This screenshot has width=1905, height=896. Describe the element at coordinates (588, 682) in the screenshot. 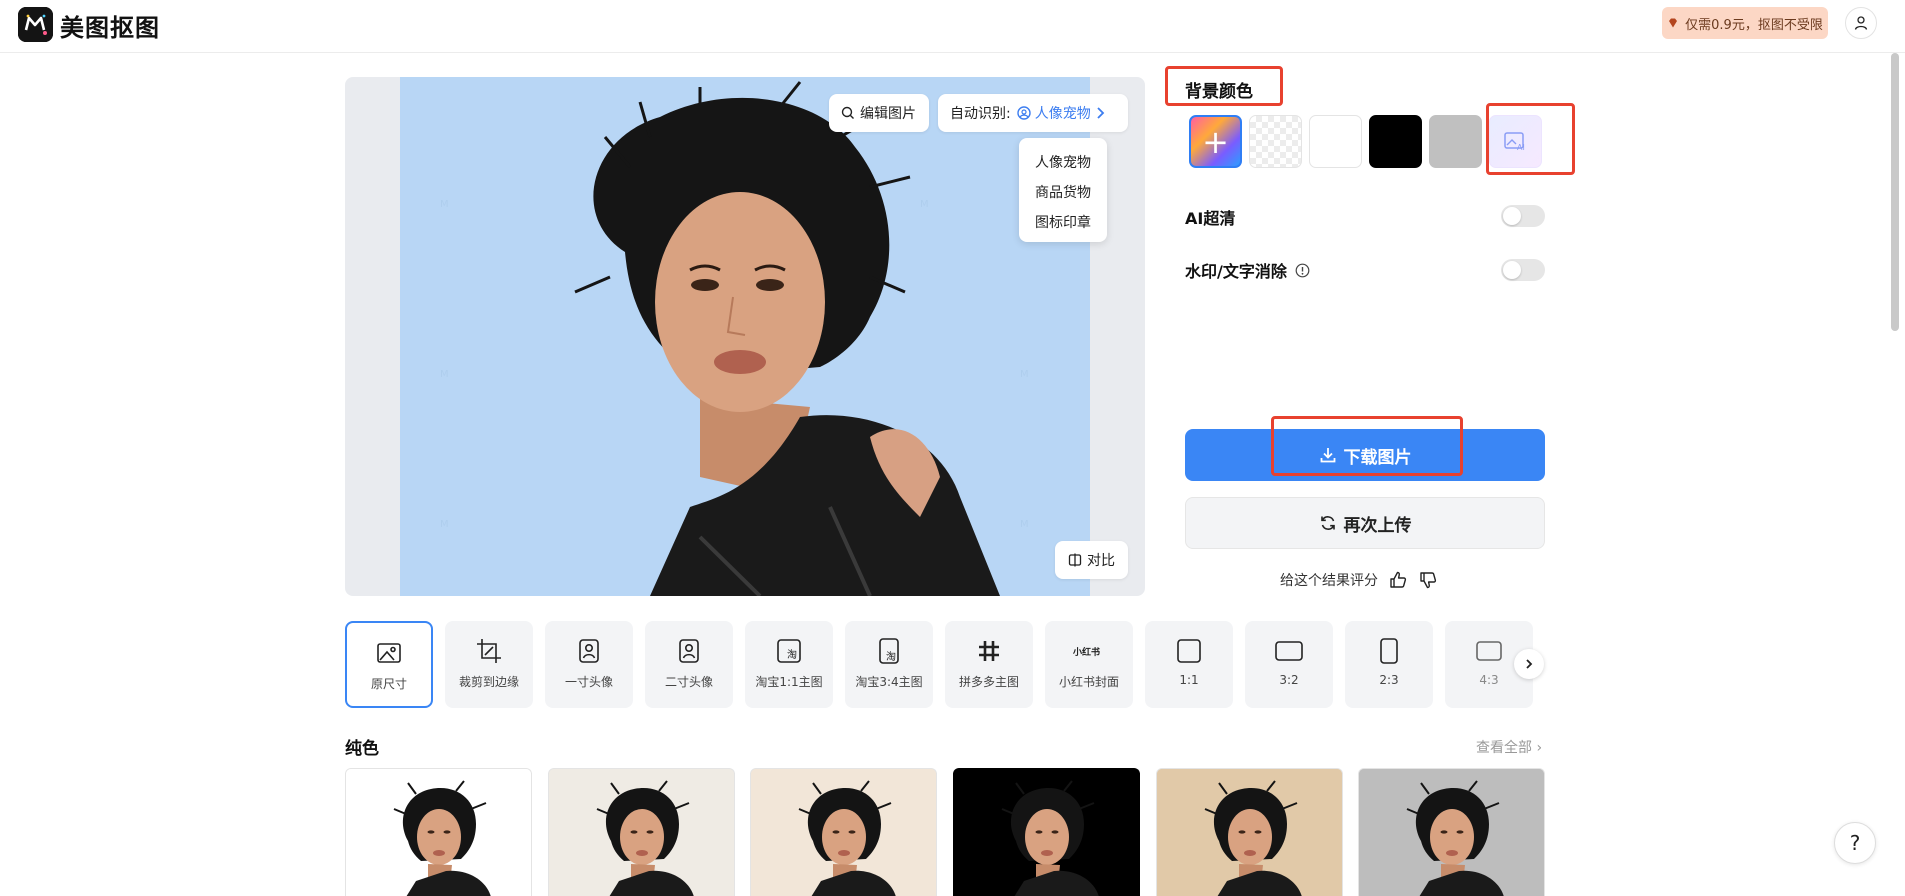

I see `preset-label: 一寸头像` at that location.